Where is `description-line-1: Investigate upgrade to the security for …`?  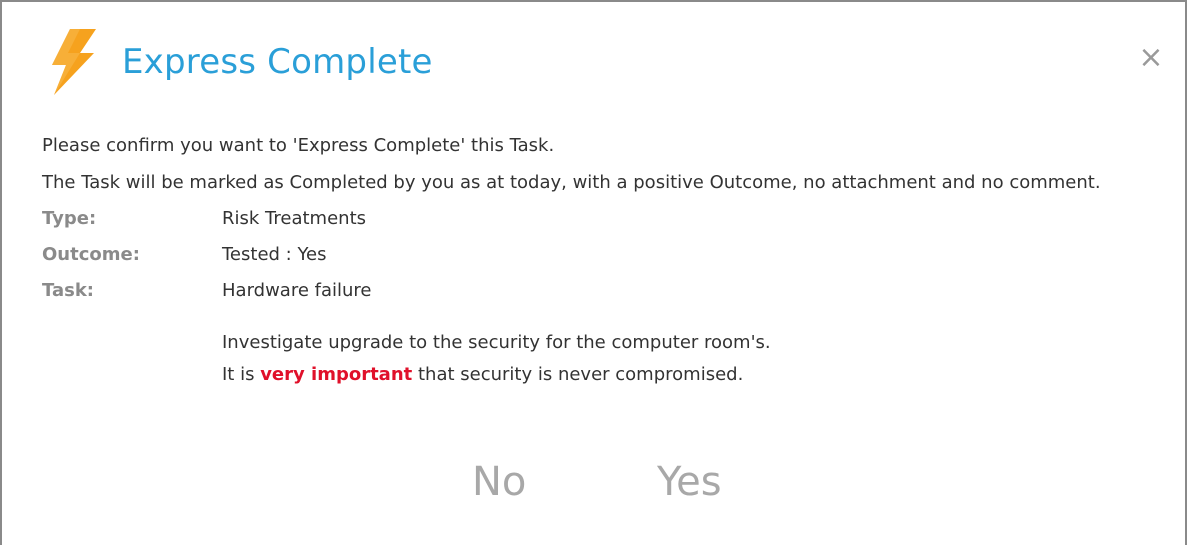 description-line-1: Investigate upgrade to the security for … is located at coordinates (496, 342).